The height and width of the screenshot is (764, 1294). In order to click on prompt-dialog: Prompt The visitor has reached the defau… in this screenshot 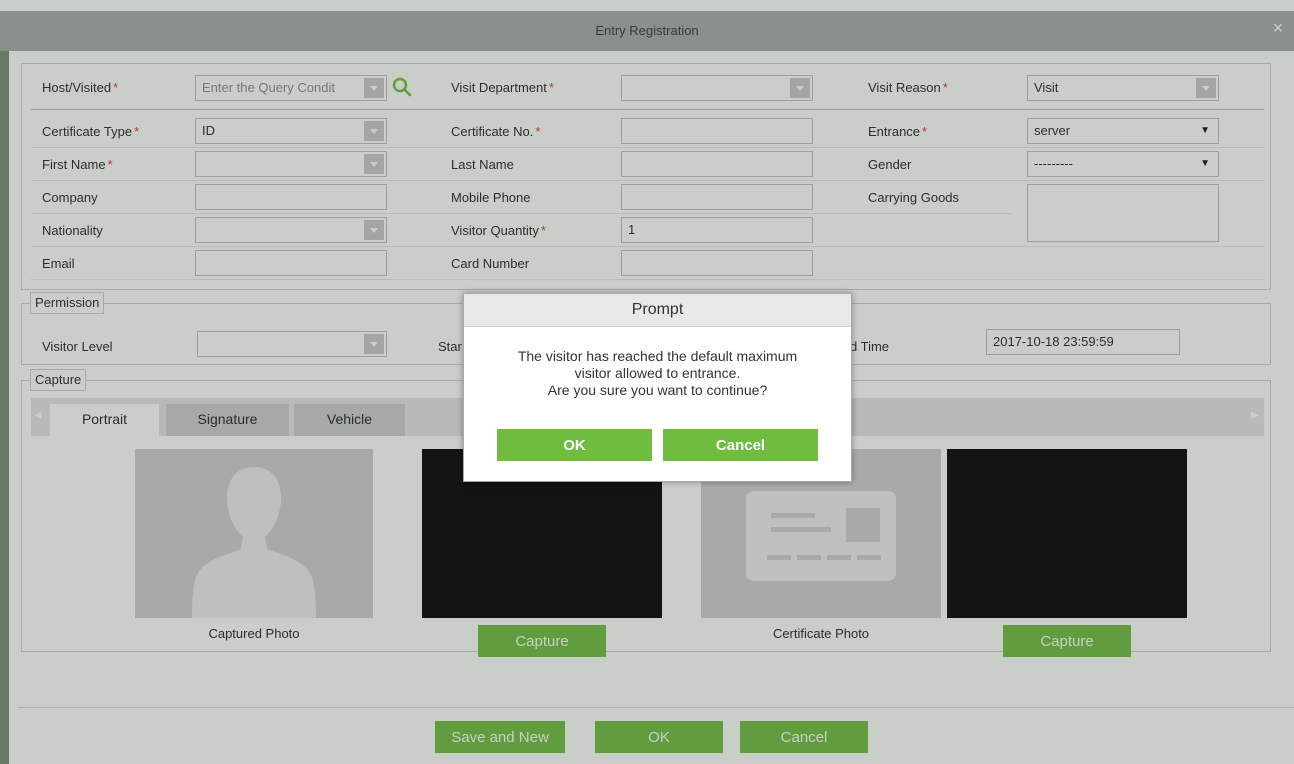, I will do `click(657, 387)`.